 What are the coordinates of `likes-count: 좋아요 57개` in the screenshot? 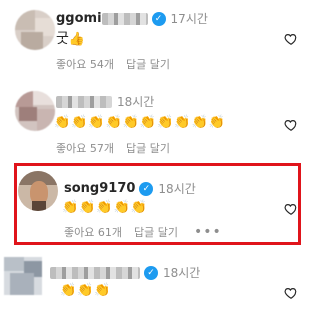 It's located at (85, 148).